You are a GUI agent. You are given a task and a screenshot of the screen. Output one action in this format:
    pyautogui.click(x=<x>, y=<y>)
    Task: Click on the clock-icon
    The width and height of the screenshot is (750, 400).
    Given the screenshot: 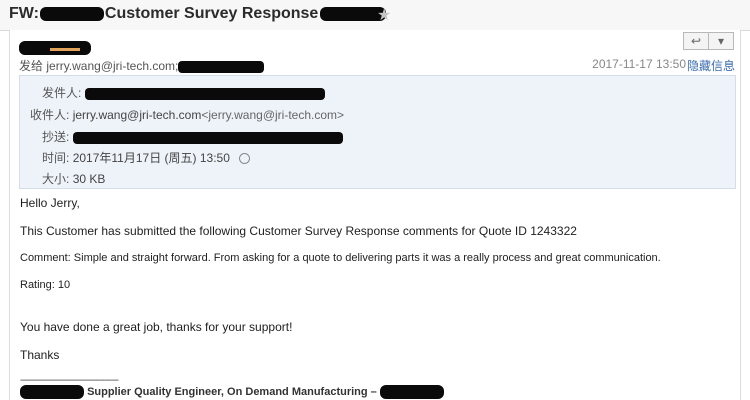 What is the action you would take?
    pyautogui.click(x=245, y=159)
    